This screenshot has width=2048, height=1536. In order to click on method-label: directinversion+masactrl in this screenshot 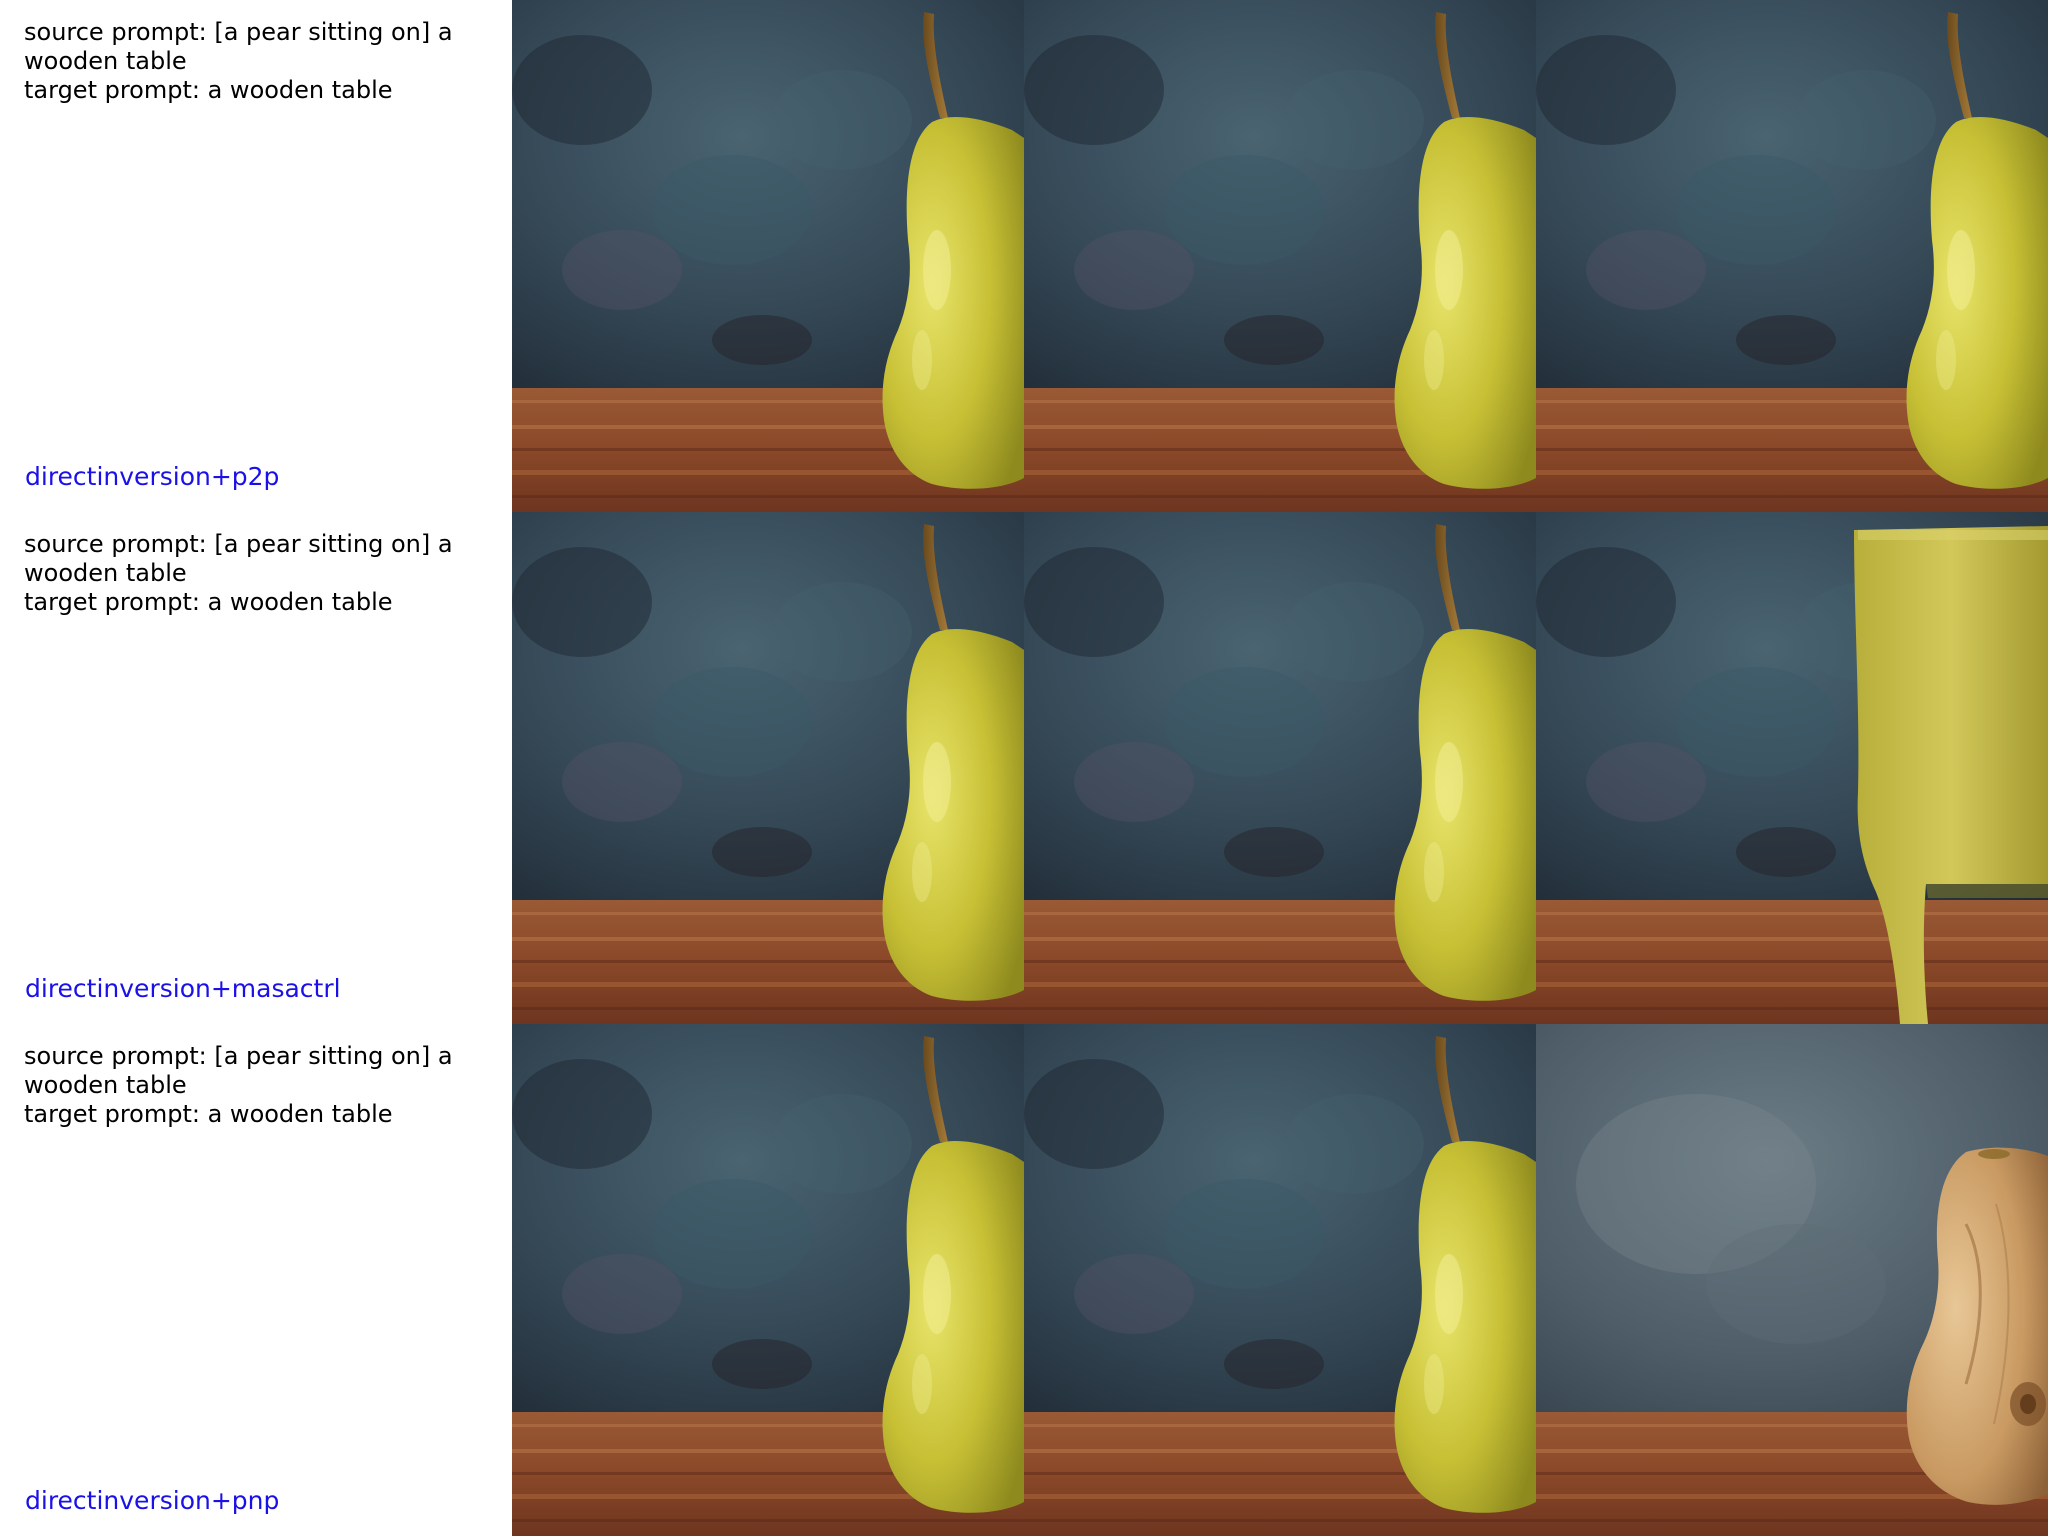, I will do `click(183, 988)`.